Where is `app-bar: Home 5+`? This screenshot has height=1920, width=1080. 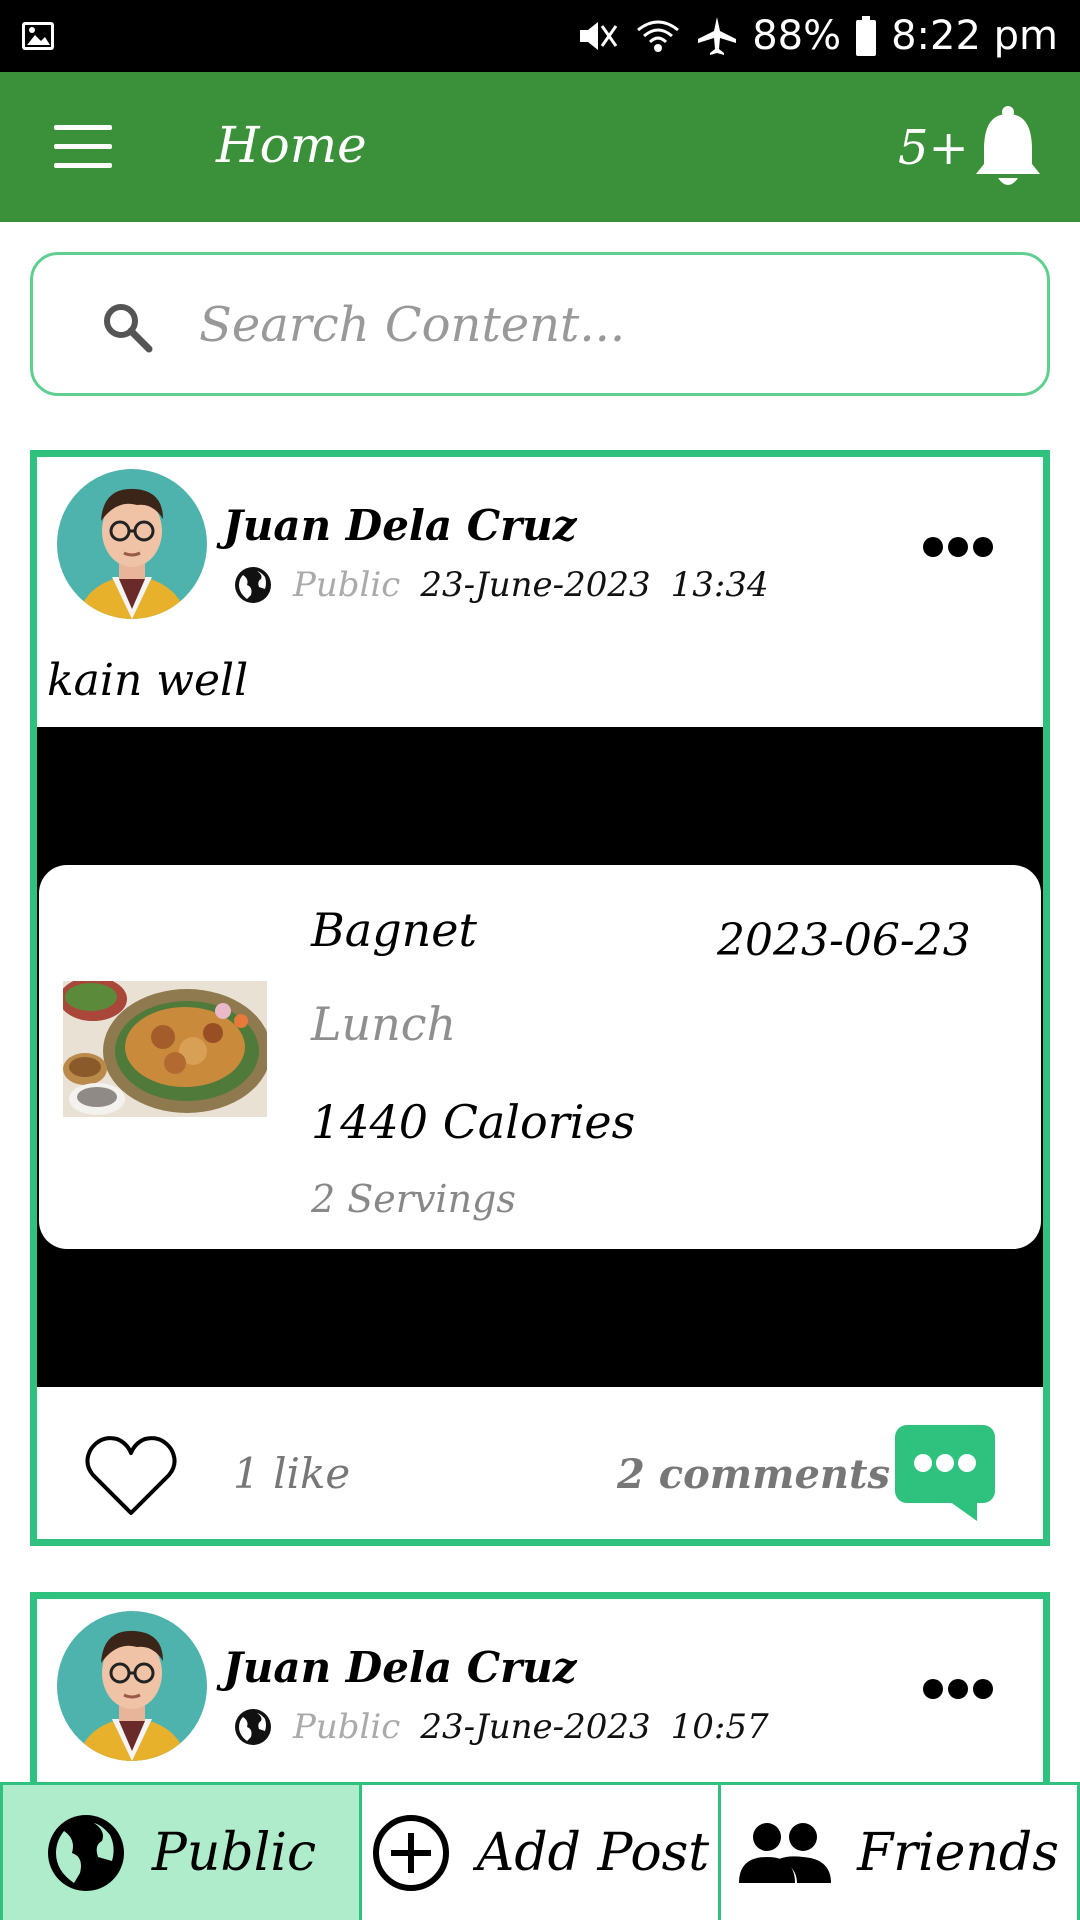 app-bar: Home 5+ is located at coordinates (540, 147).